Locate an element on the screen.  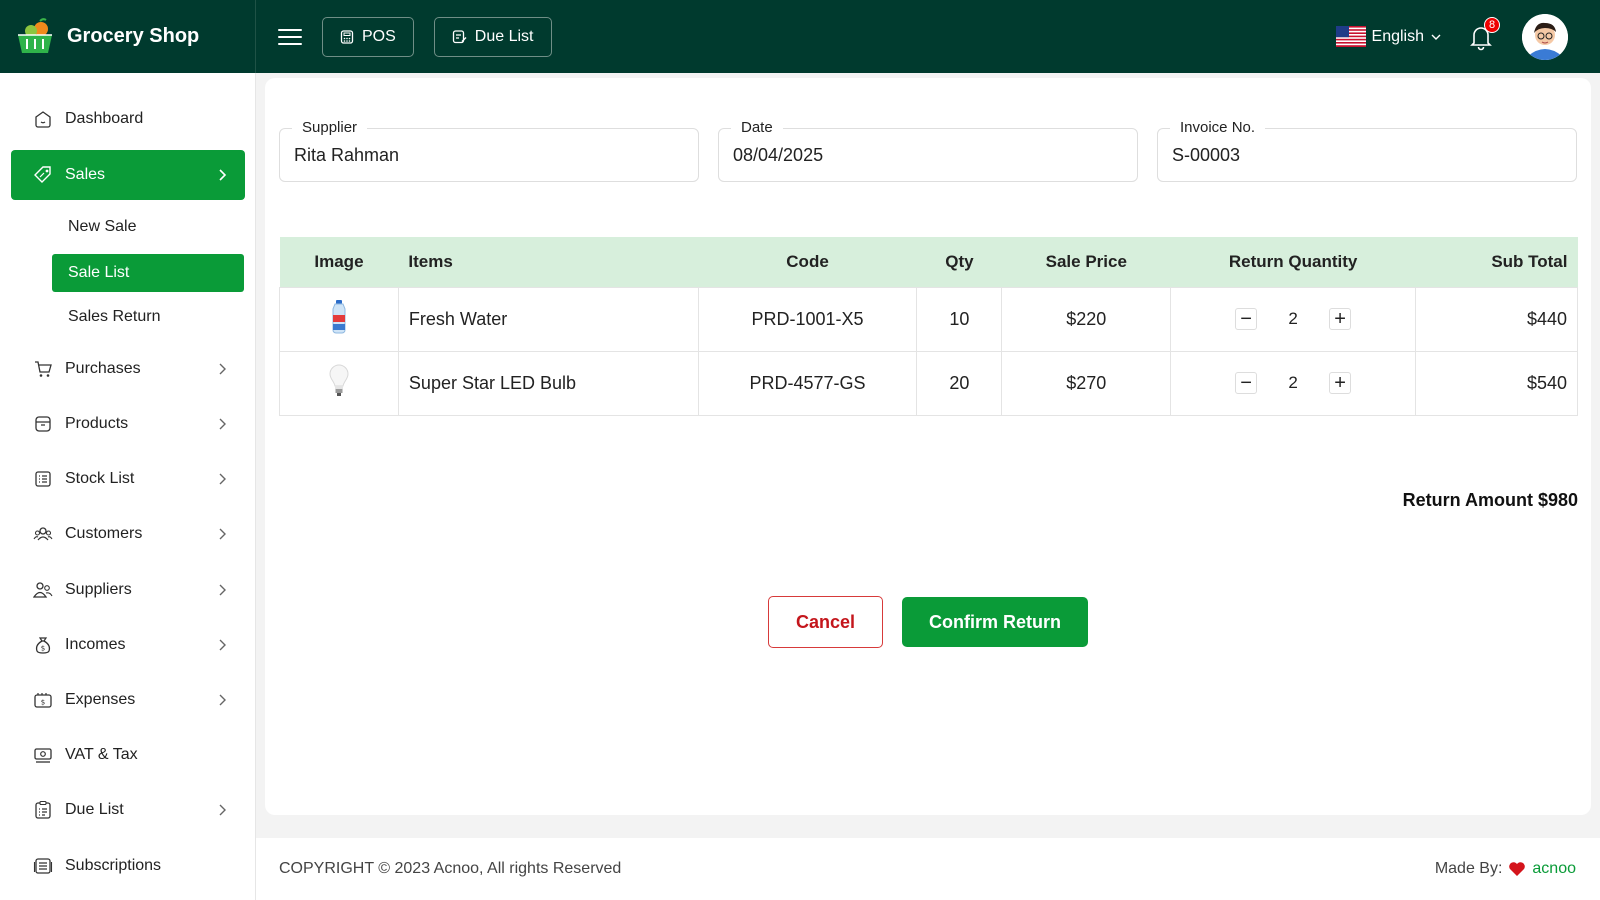
list-icon is located at coordinates (43, 479).